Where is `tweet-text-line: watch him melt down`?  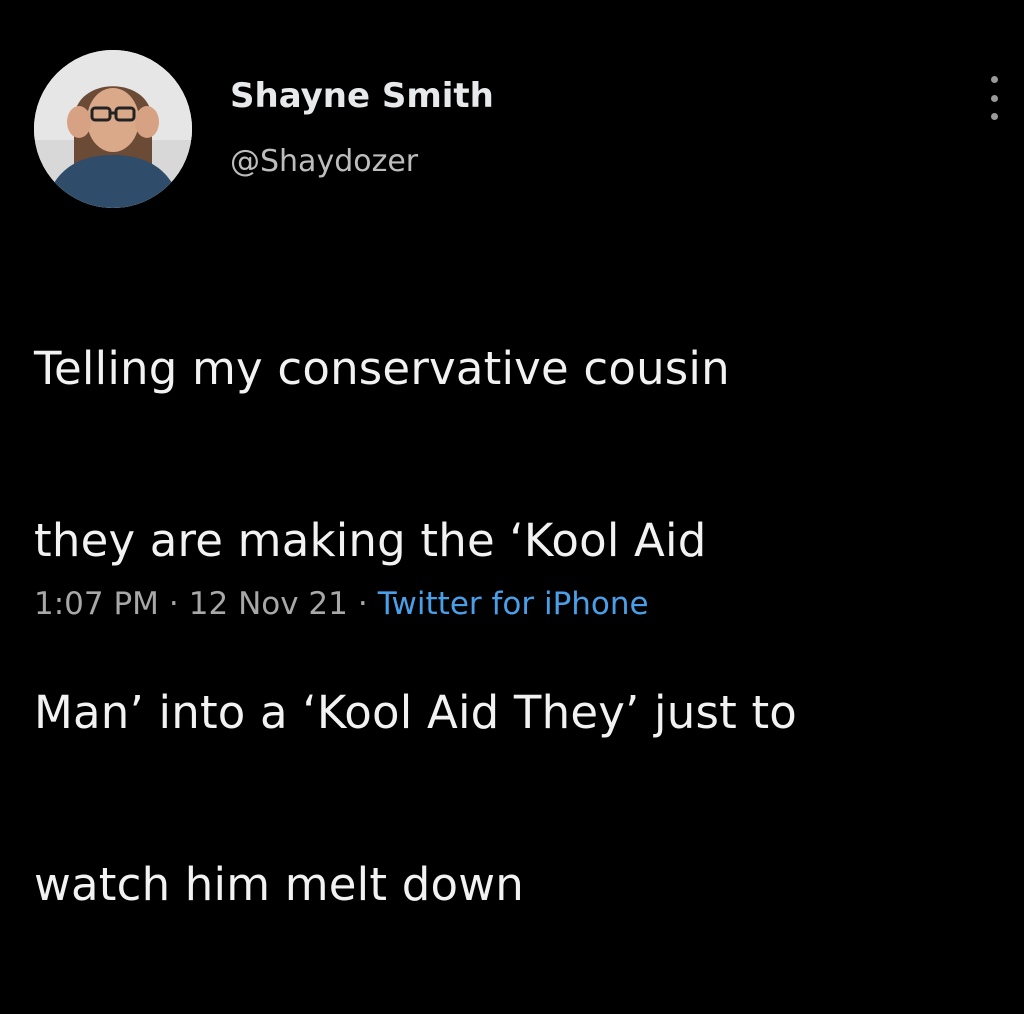
tweet-text-line: watch him melt down is located at coordinates (279, 884).